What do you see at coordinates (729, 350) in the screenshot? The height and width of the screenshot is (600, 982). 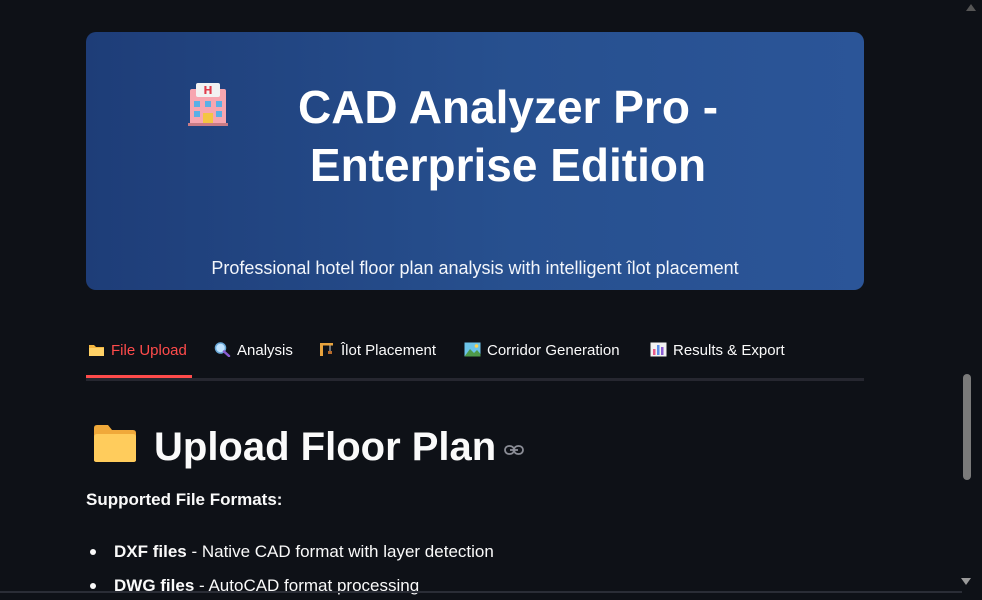 I see `tab-label: Results & Export` at bounding box center [729, 350].